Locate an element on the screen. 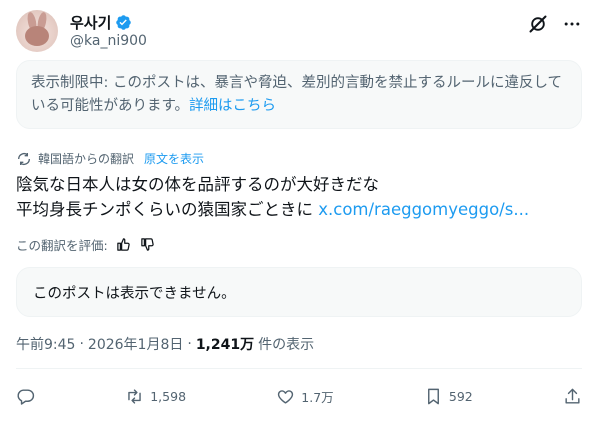 This screenshot has width=598, height=427. translate-icon is located at coordinates (24, 158).